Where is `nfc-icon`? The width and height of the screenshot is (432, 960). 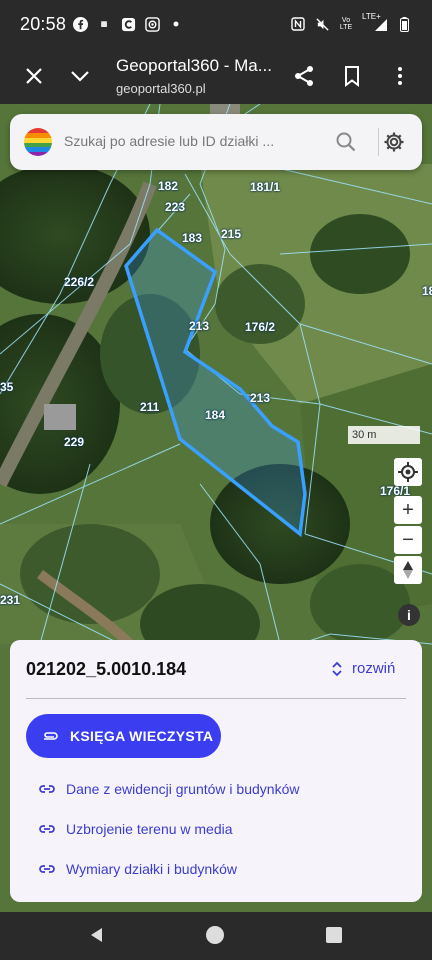
nfc-icon is located at coordinates (298, 24).